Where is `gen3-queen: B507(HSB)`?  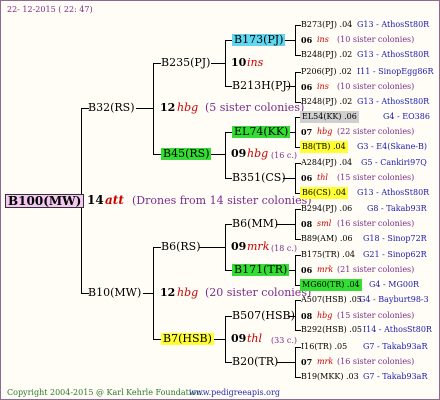 gen3-queen: B507(HSB) is located at coordinates (263, 316).